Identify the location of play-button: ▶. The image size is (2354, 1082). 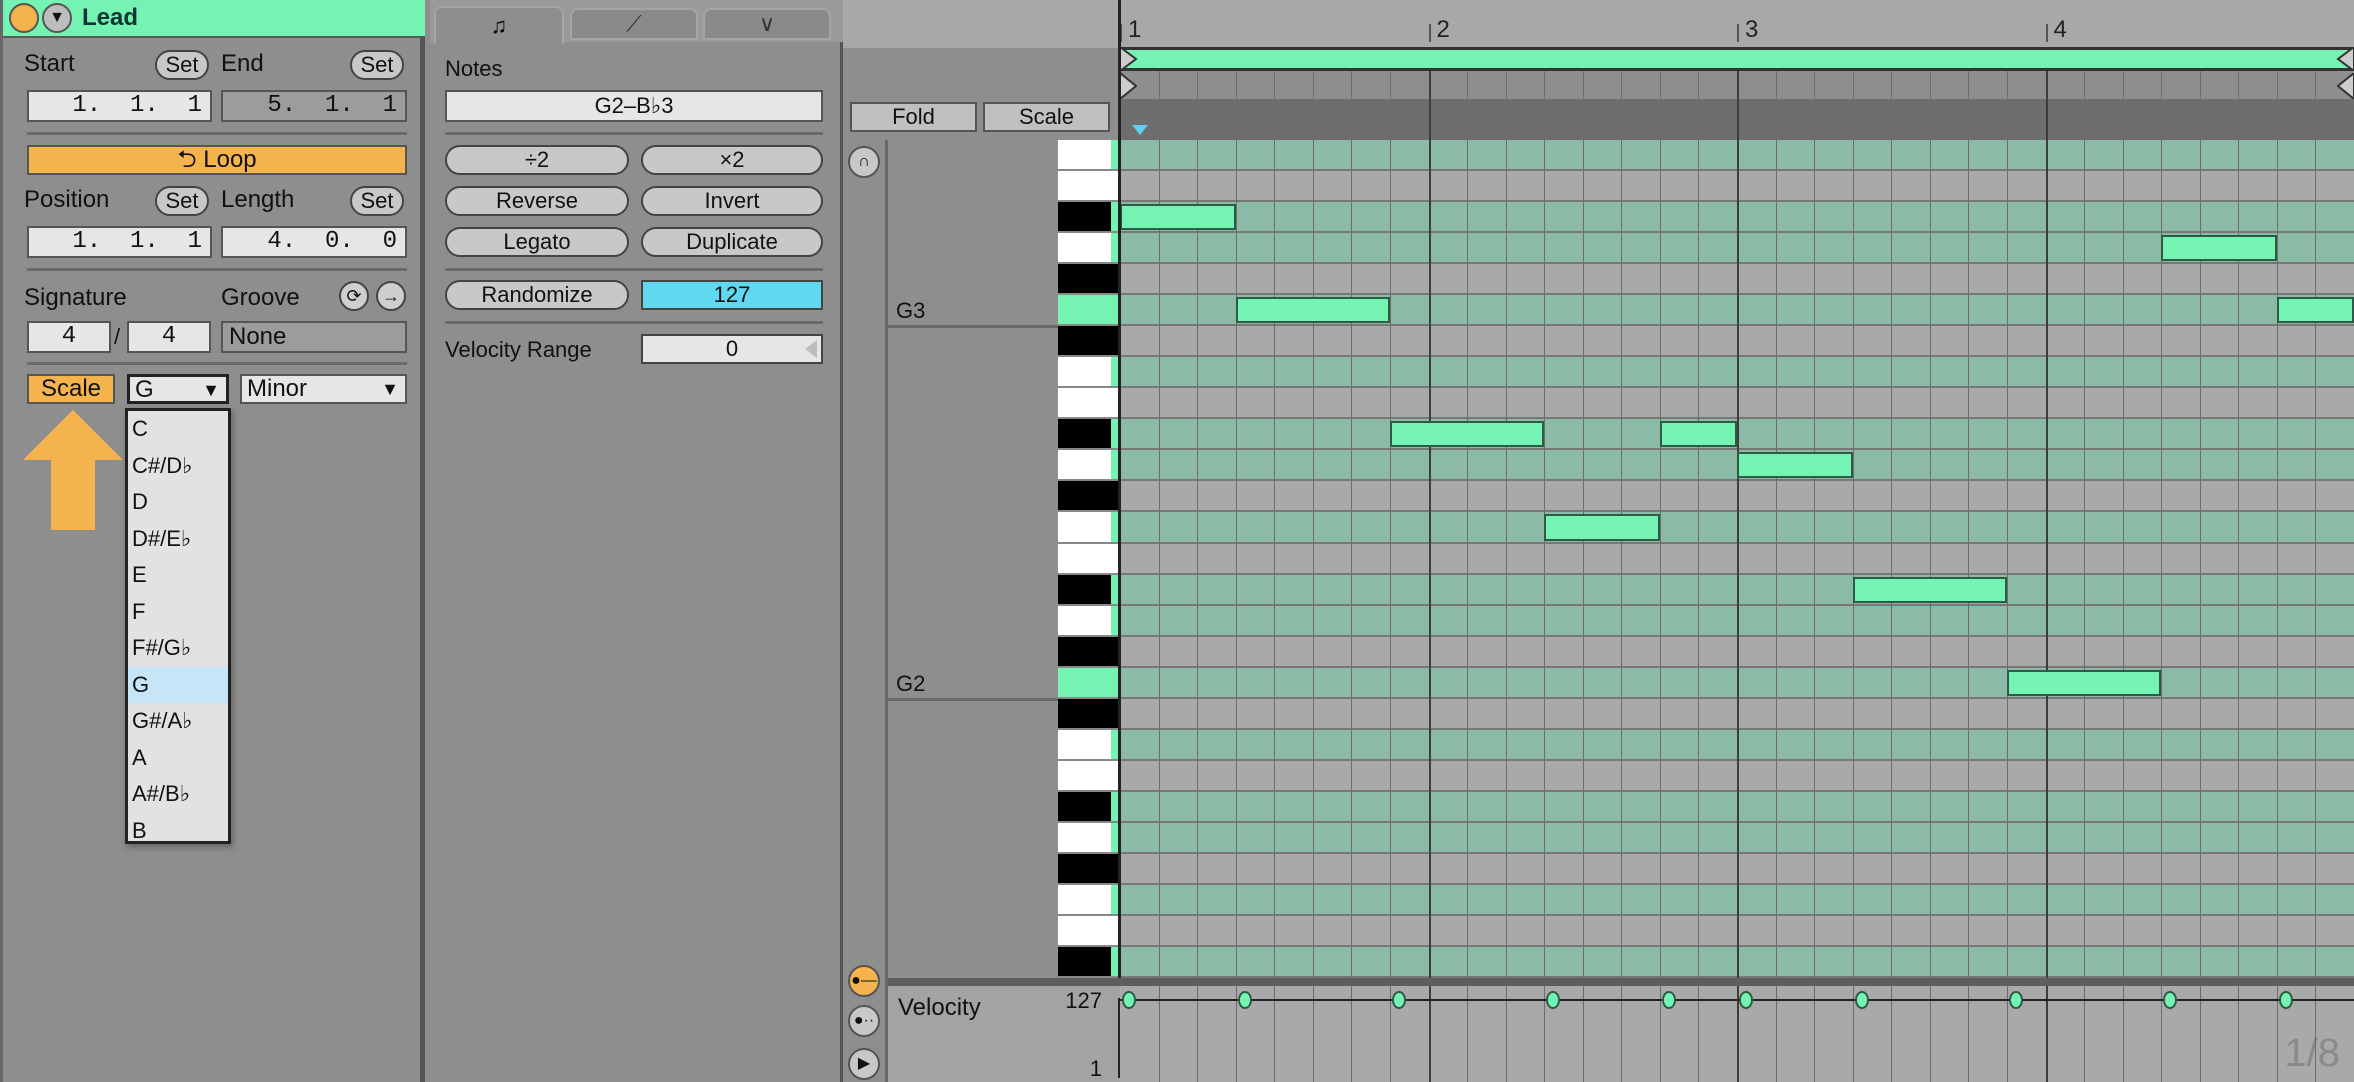
(864, 1064).